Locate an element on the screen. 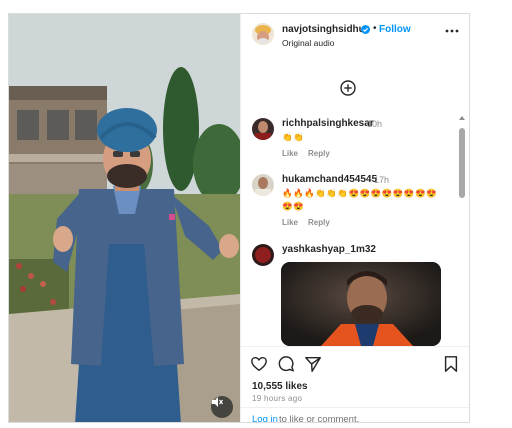 The width and height of the screenshot is (512, 428). login-prompt-text: to like or comment. is located at coordinates (319, 418).